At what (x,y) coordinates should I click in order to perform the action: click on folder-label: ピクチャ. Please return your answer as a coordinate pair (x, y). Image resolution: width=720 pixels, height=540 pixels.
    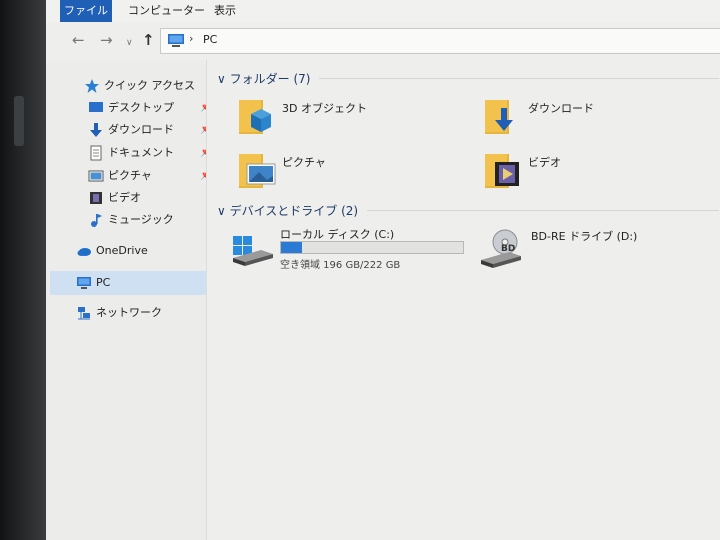
    Looking at the image, I should click on (304, 162).